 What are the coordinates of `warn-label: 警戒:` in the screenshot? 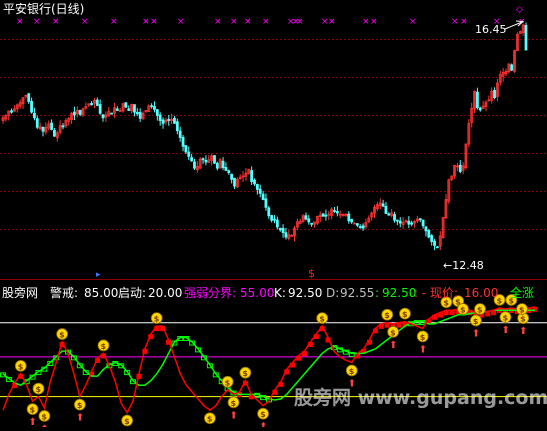 It's located at (64, 292).